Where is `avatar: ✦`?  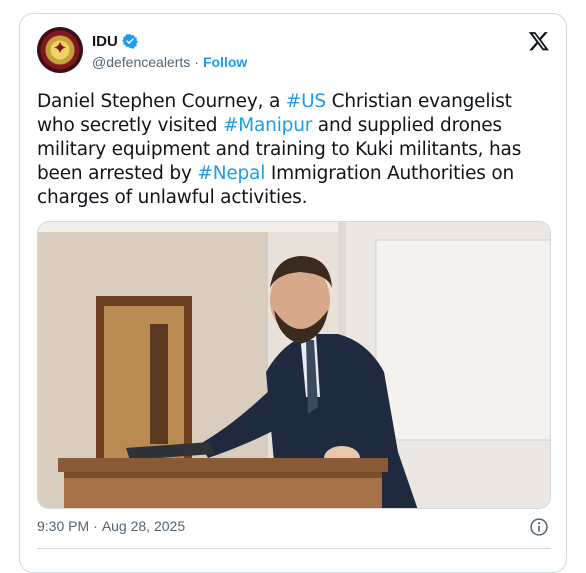 avatar: ✦ is located at coordinates (60, 50).